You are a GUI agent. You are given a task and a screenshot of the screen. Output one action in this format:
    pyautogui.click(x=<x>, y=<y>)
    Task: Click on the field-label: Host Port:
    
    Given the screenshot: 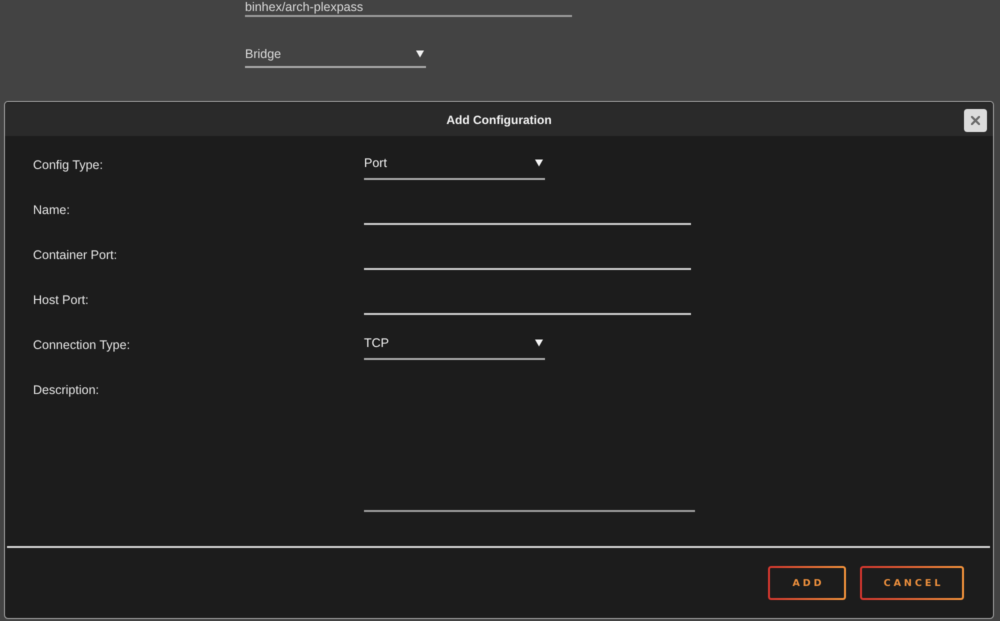 What is the action you would take?
    pyautogui.click(x=61, y=300)
    